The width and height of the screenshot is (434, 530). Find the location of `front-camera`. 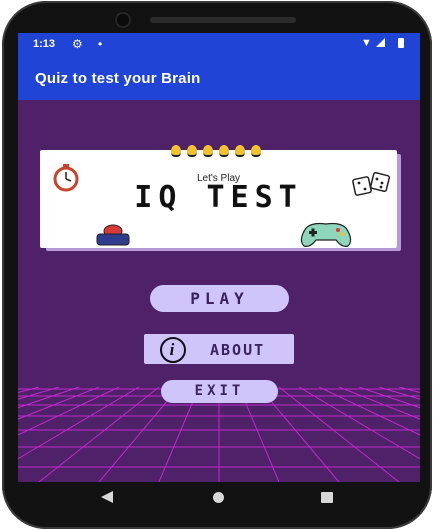

front-camera is located at coordinates (123, 20).